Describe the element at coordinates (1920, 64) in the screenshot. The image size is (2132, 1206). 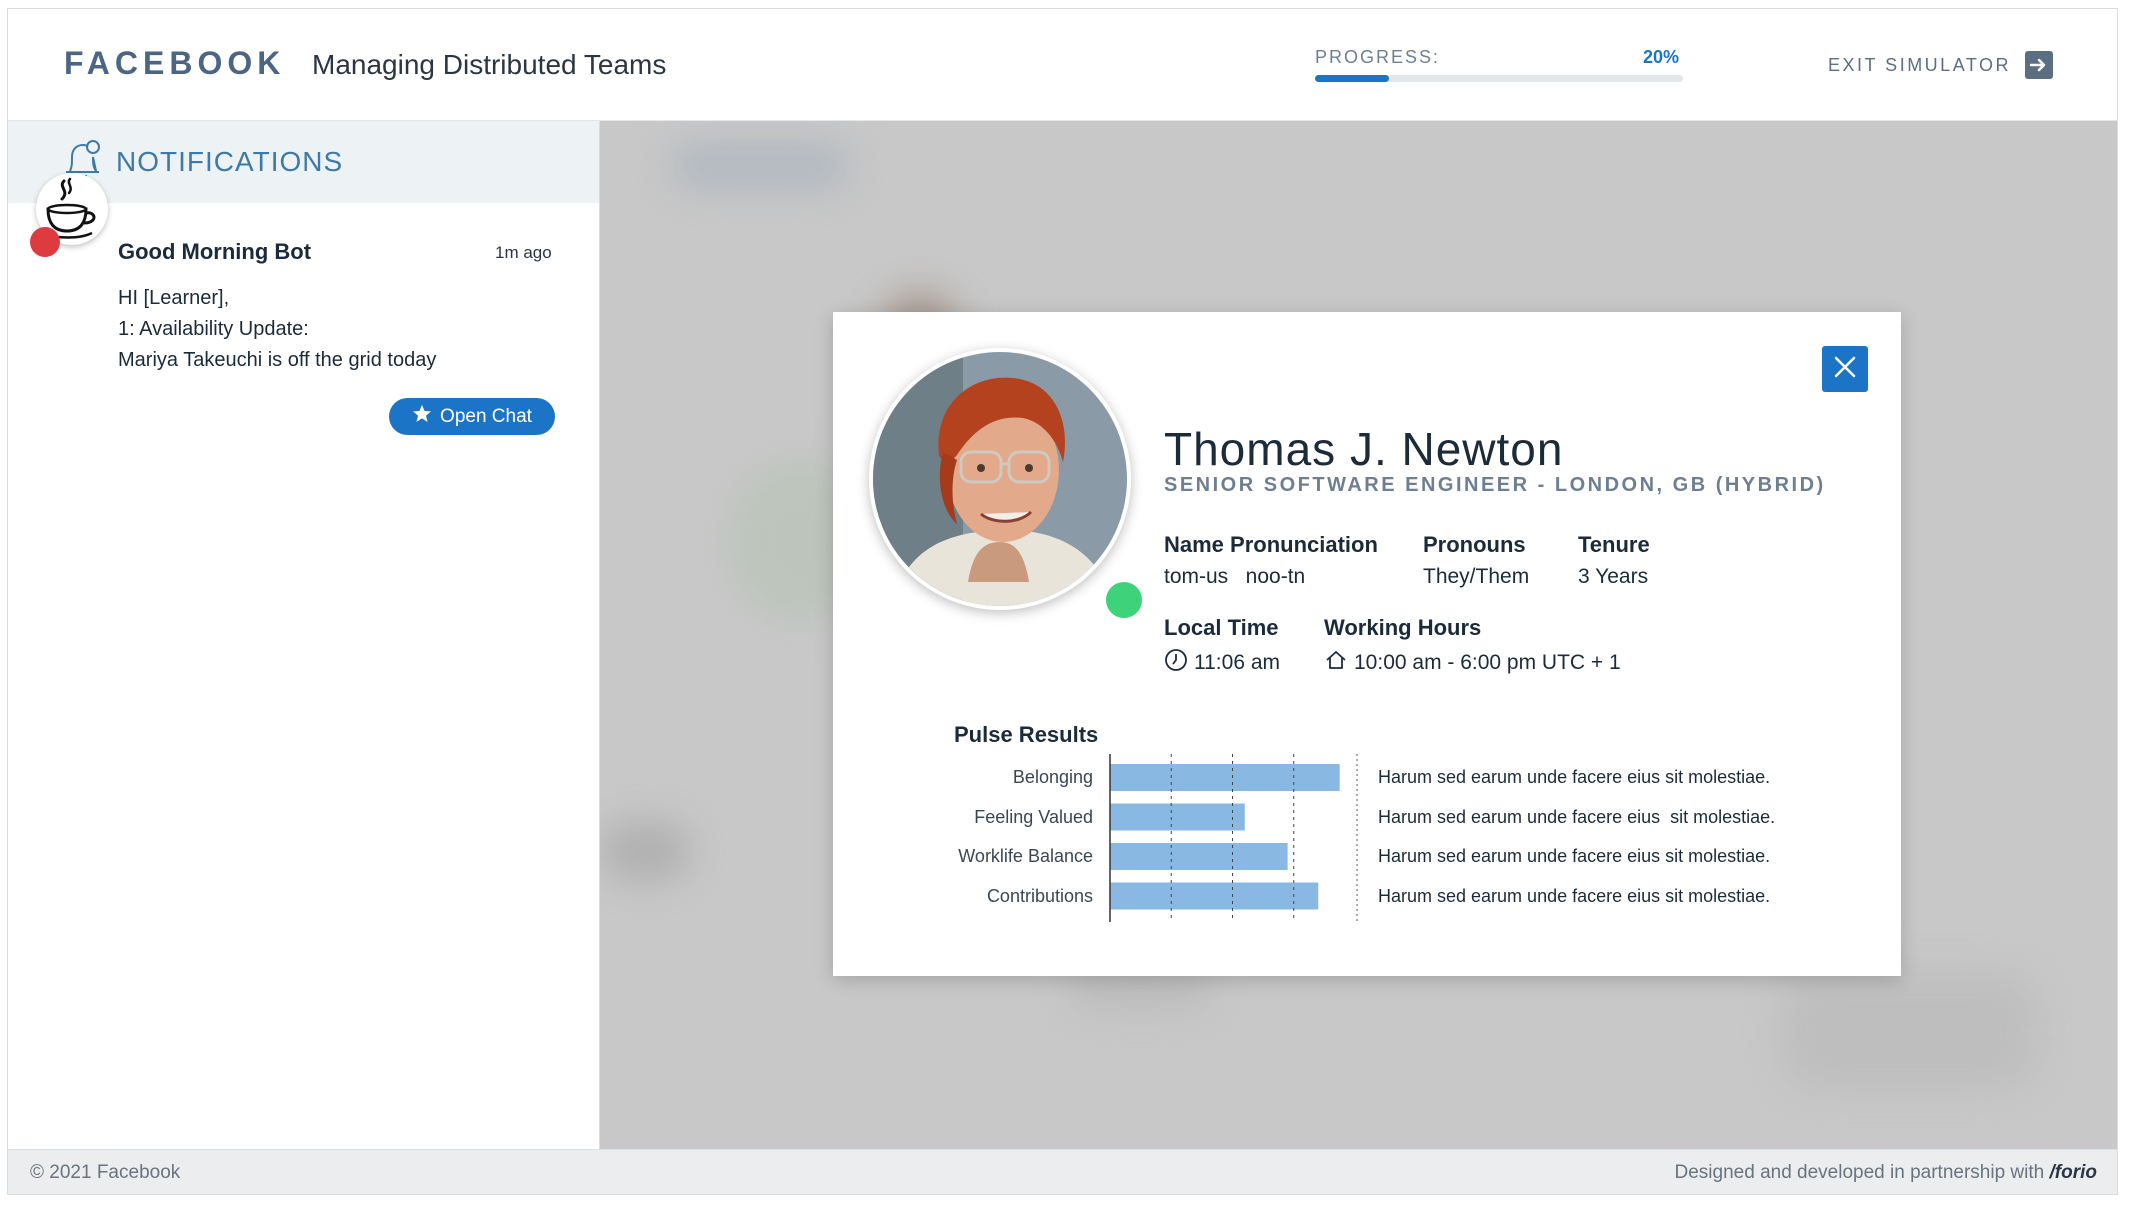
I see `exit-simulator-label: EXIT SIMULATOR` at that location.